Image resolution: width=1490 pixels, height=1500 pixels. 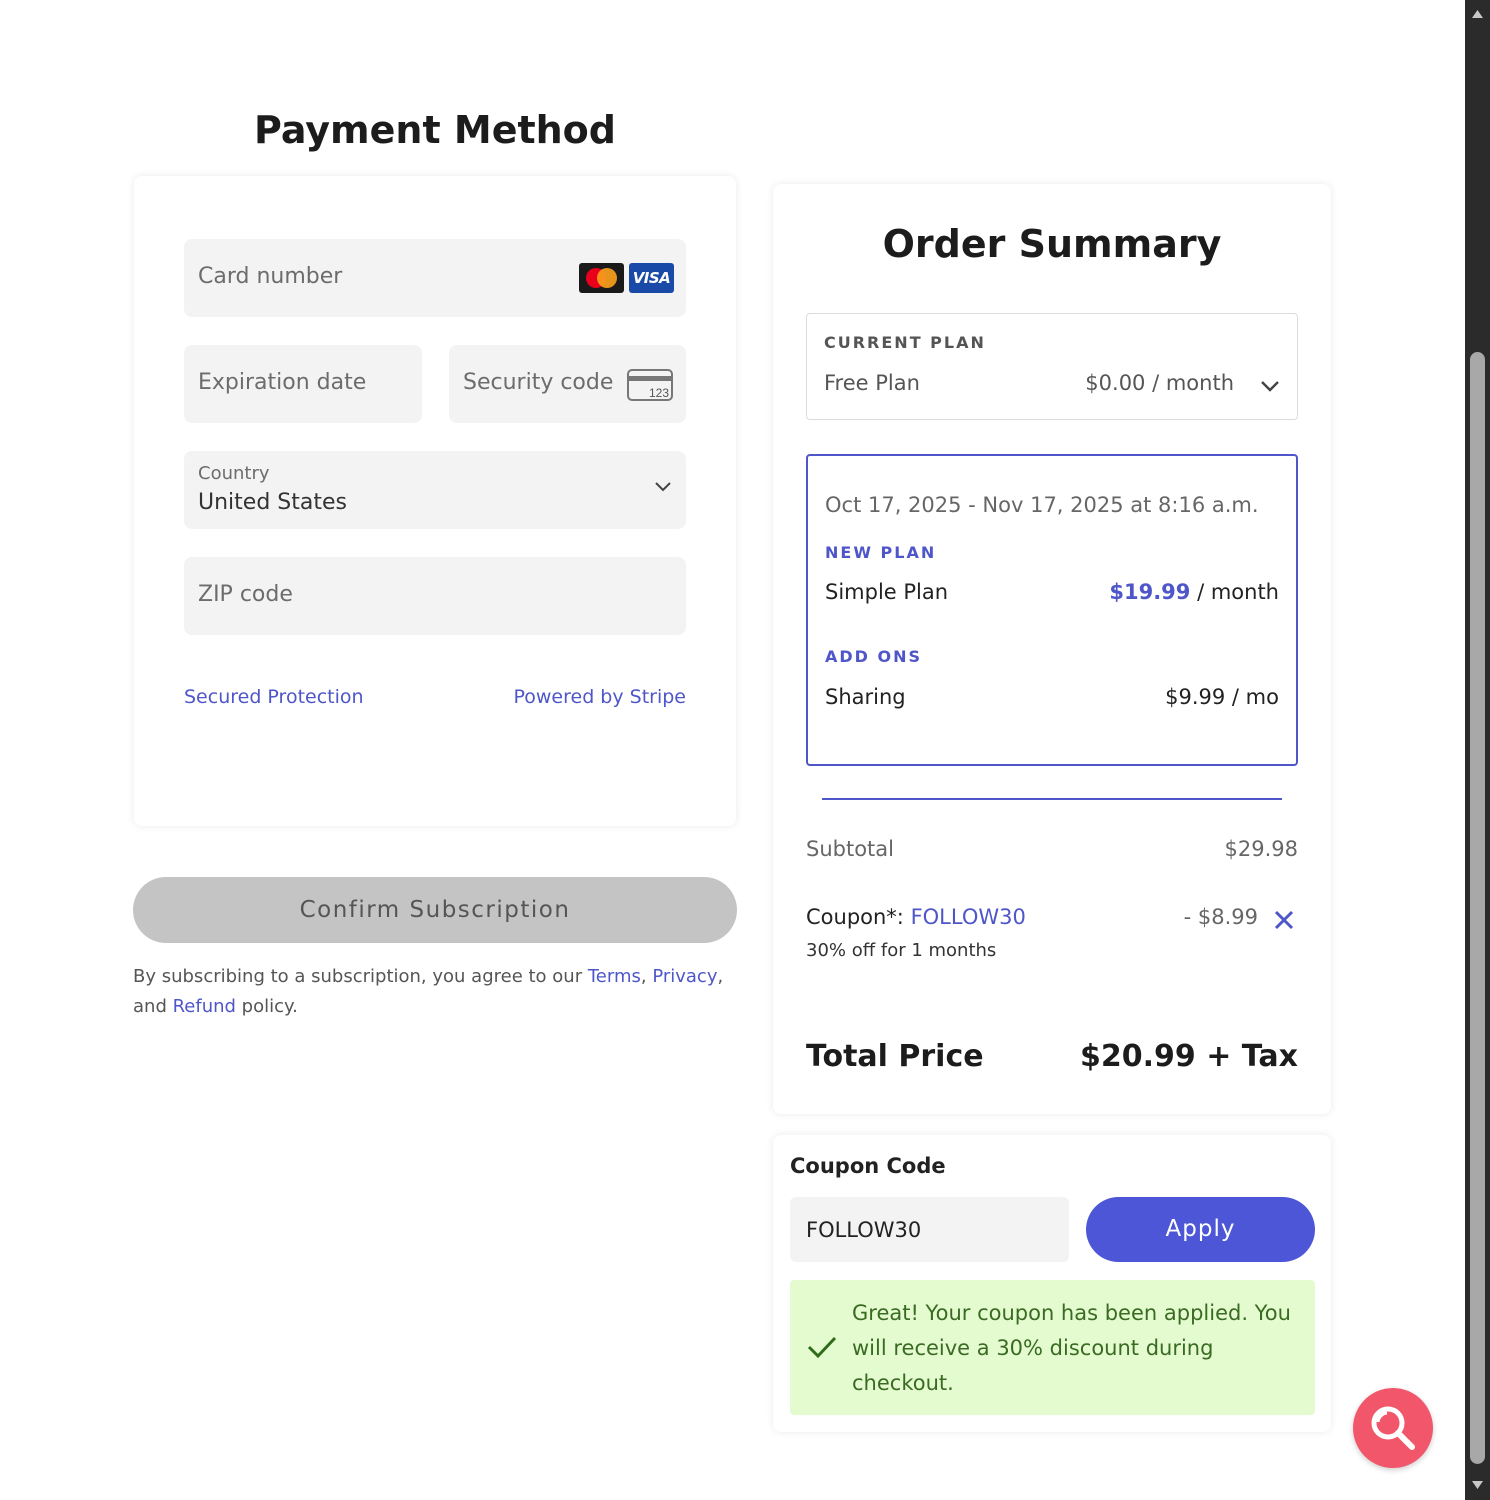 I want to click on new-plan-name: Simple Plan, so click(x=887, y=592).